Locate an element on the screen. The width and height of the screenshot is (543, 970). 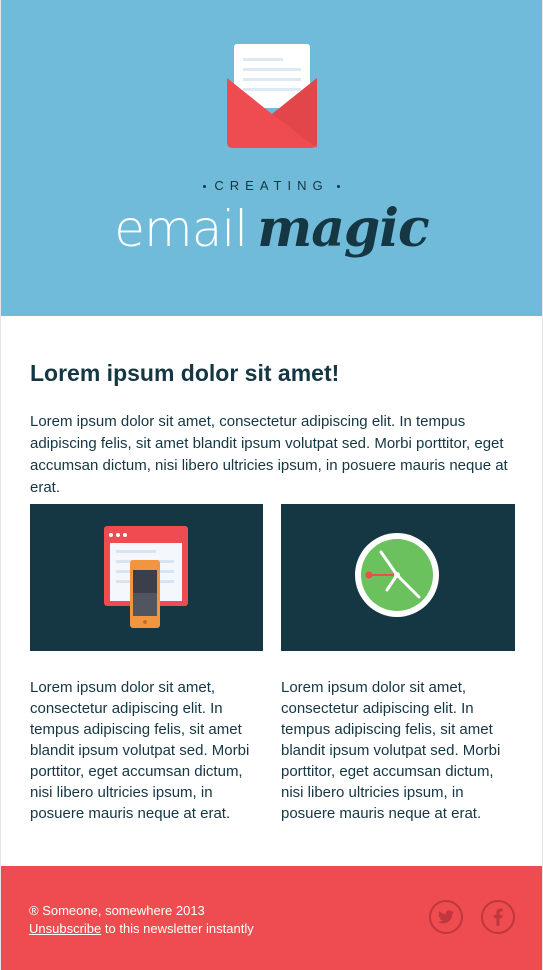
facebook-button is located at coordinates (498, 917).